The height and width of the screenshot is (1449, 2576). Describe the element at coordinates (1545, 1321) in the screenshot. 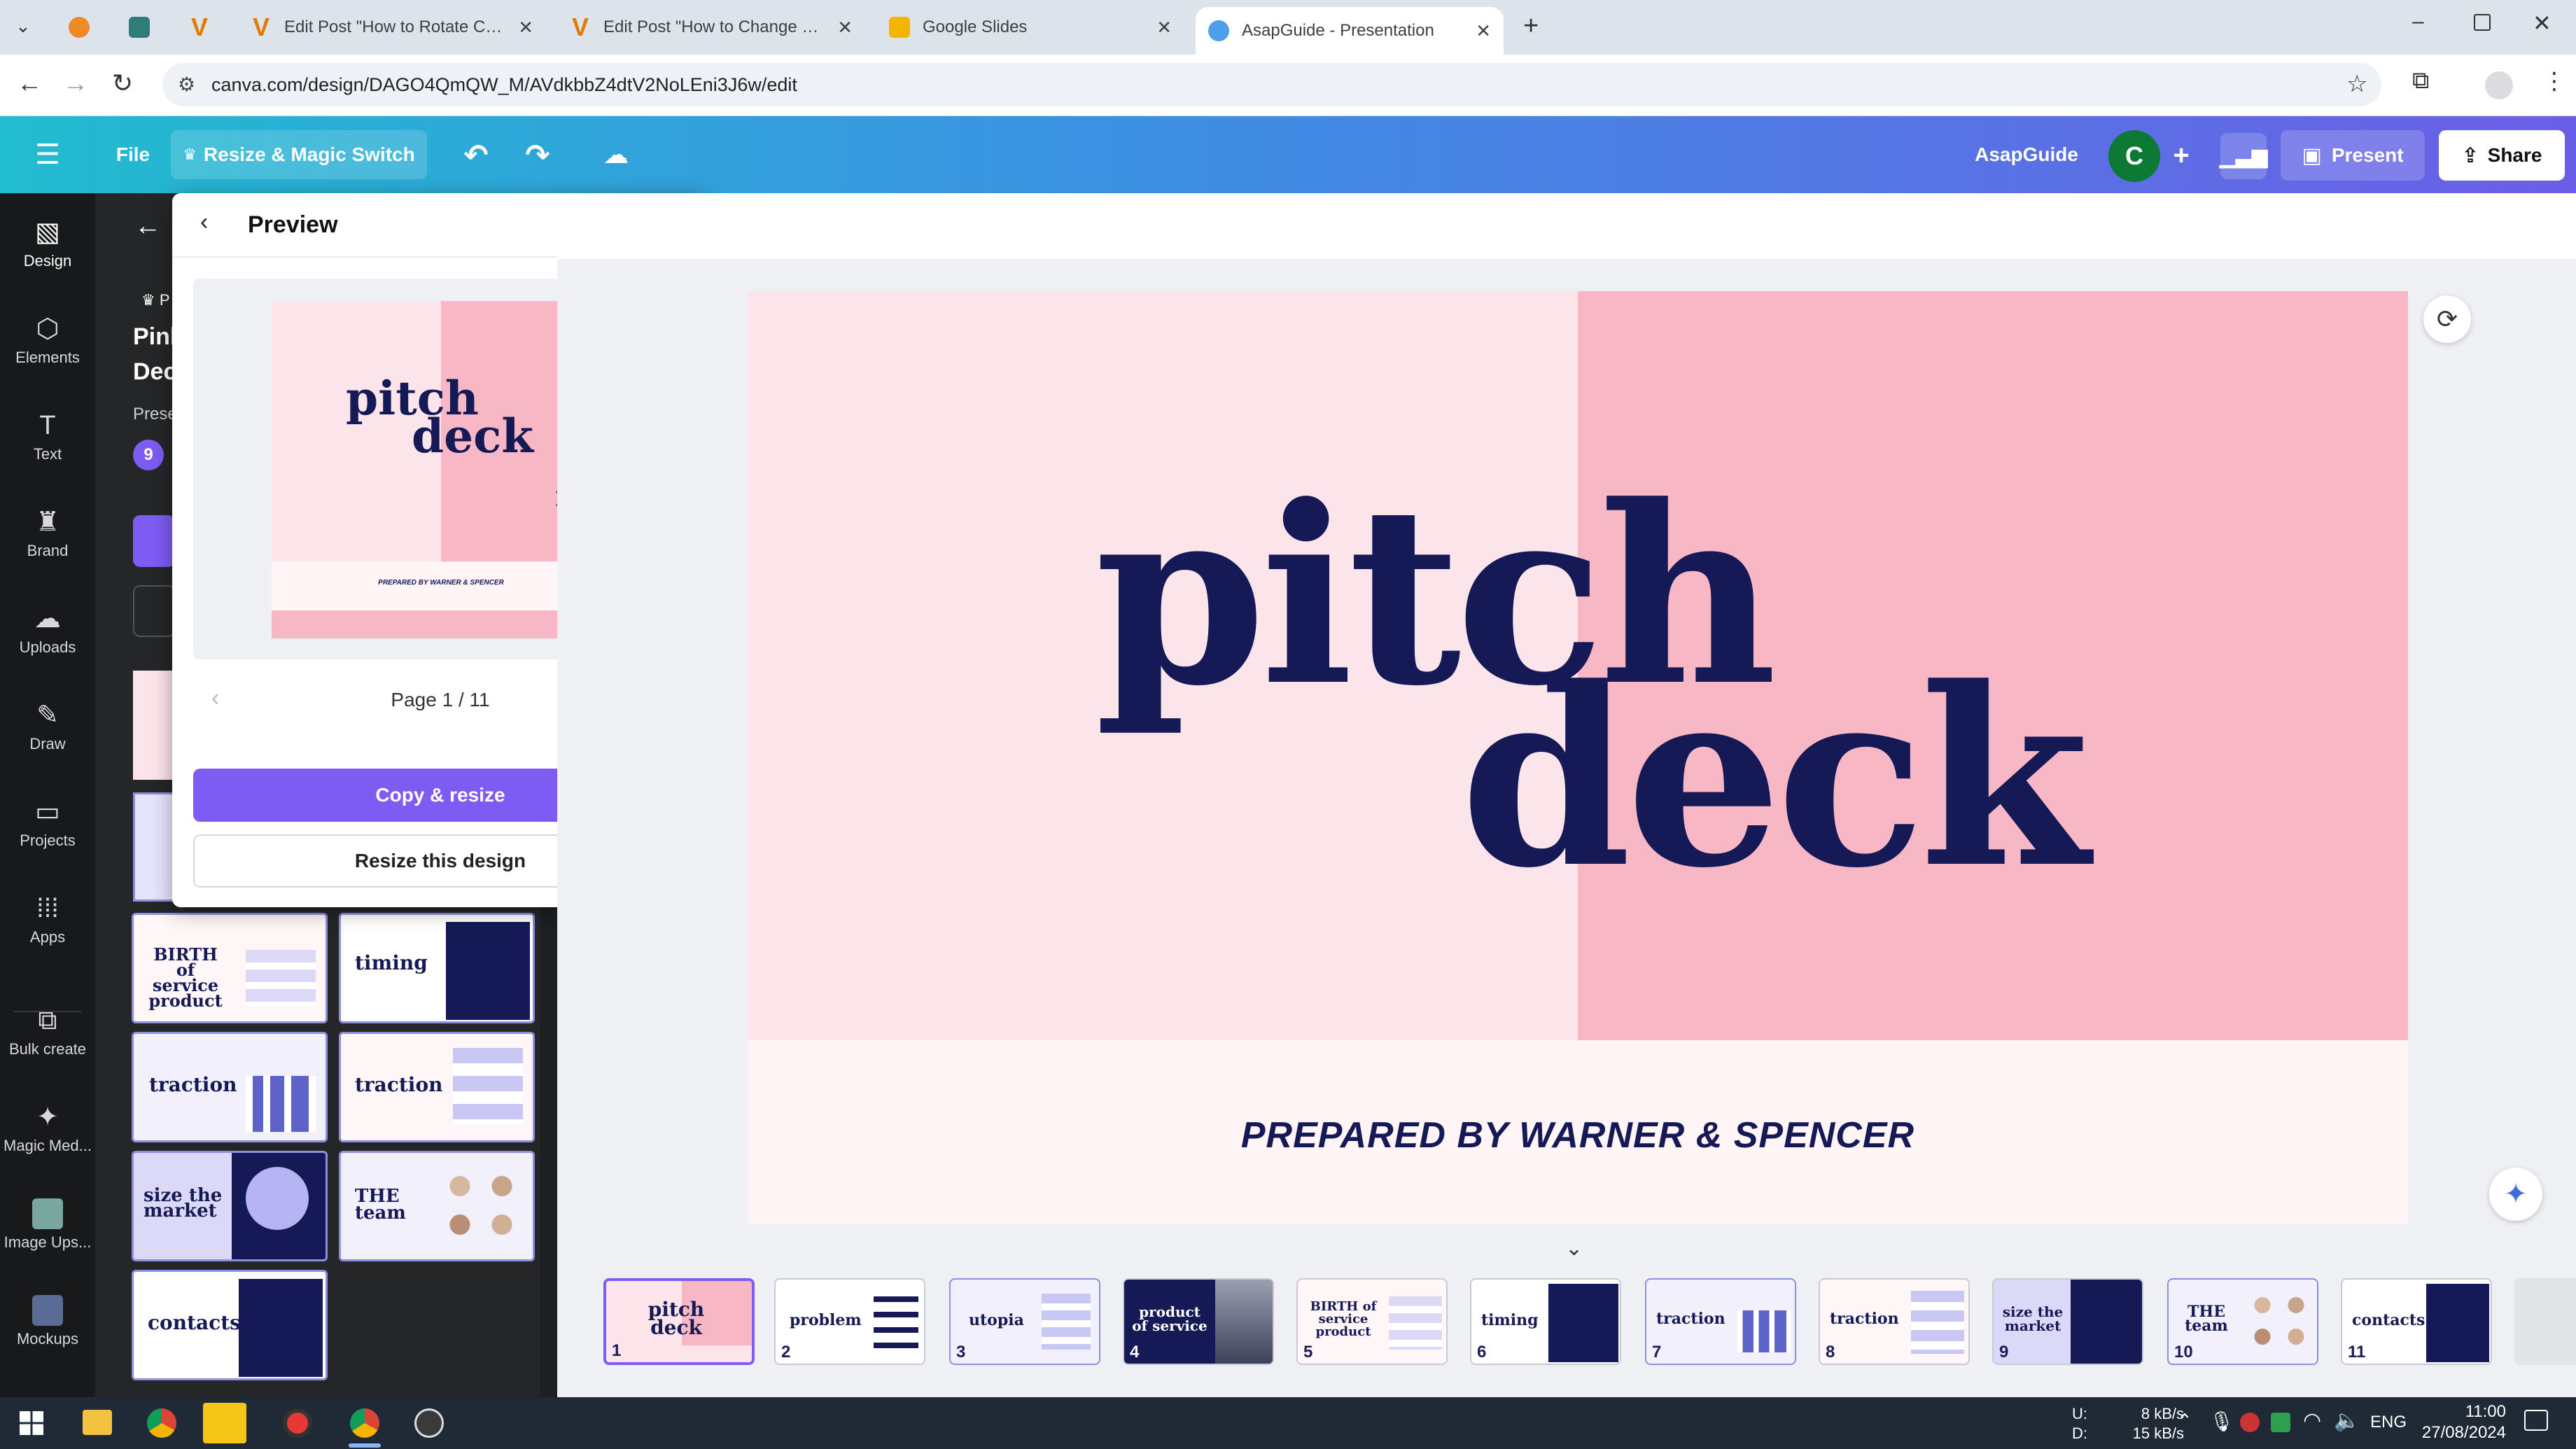

I see `page-thumb-6: timing 6` at that location.